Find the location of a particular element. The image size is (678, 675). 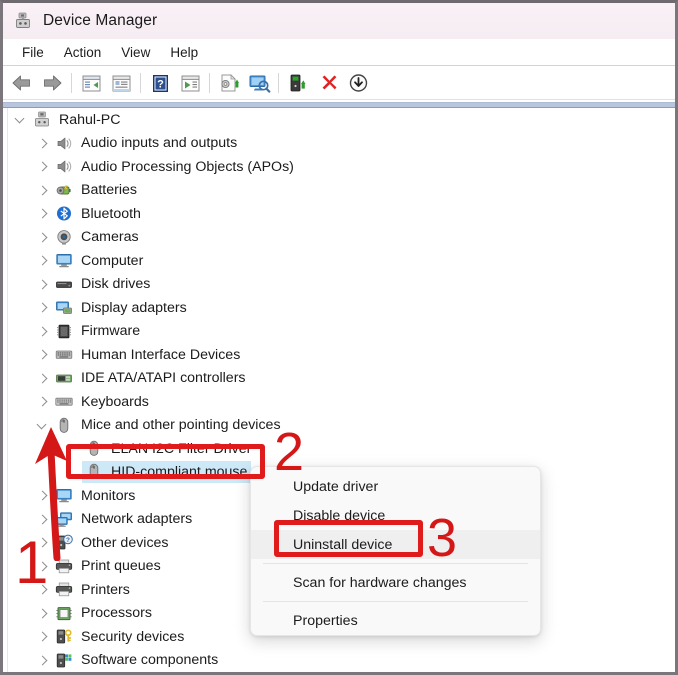

menu-action: Action is located at coordinates (83, 52).